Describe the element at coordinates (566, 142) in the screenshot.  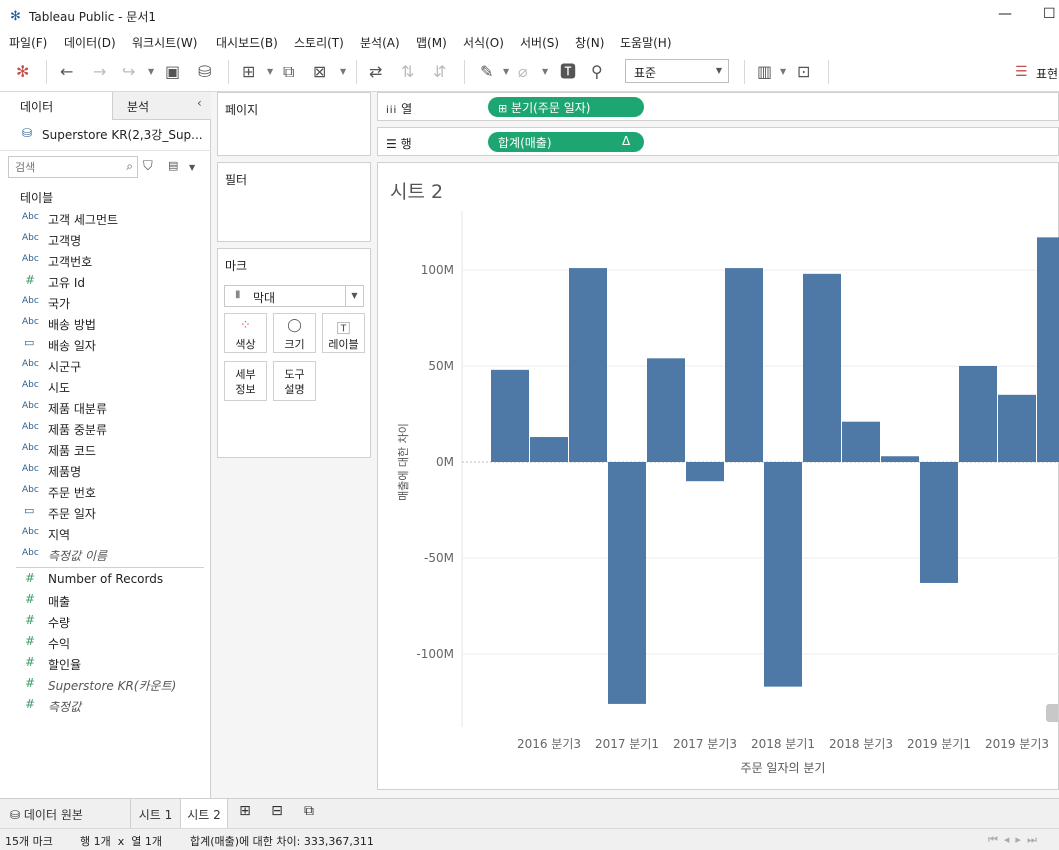
I see `rows-pill: 합계(매출) Δ` at that location.